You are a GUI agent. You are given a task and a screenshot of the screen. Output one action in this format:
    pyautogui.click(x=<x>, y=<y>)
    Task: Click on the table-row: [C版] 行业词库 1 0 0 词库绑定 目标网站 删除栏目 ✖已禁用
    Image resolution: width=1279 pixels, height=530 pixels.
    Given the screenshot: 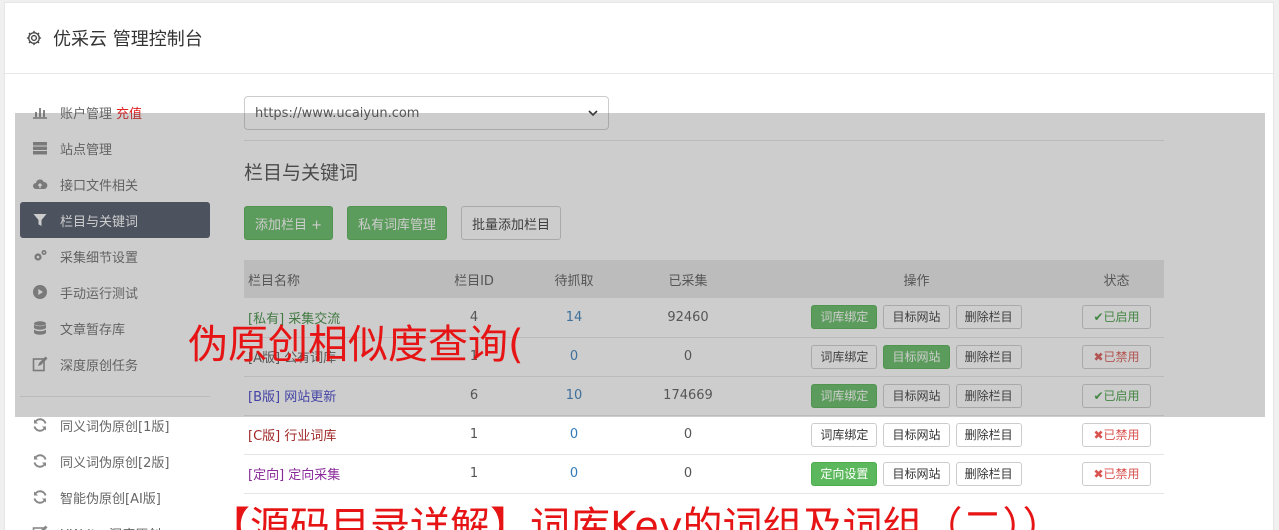 What is the action you would take?
    pyautogui.click(x=704, y=434)
    